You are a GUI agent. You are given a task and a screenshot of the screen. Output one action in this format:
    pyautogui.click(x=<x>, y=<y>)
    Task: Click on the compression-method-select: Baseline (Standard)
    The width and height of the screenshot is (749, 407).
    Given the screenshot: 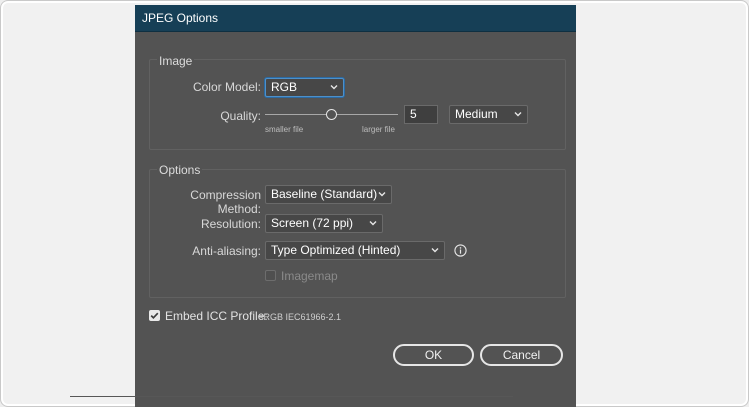 What is the action you would take?
    pyautogui.click(x=328, y=194)
    